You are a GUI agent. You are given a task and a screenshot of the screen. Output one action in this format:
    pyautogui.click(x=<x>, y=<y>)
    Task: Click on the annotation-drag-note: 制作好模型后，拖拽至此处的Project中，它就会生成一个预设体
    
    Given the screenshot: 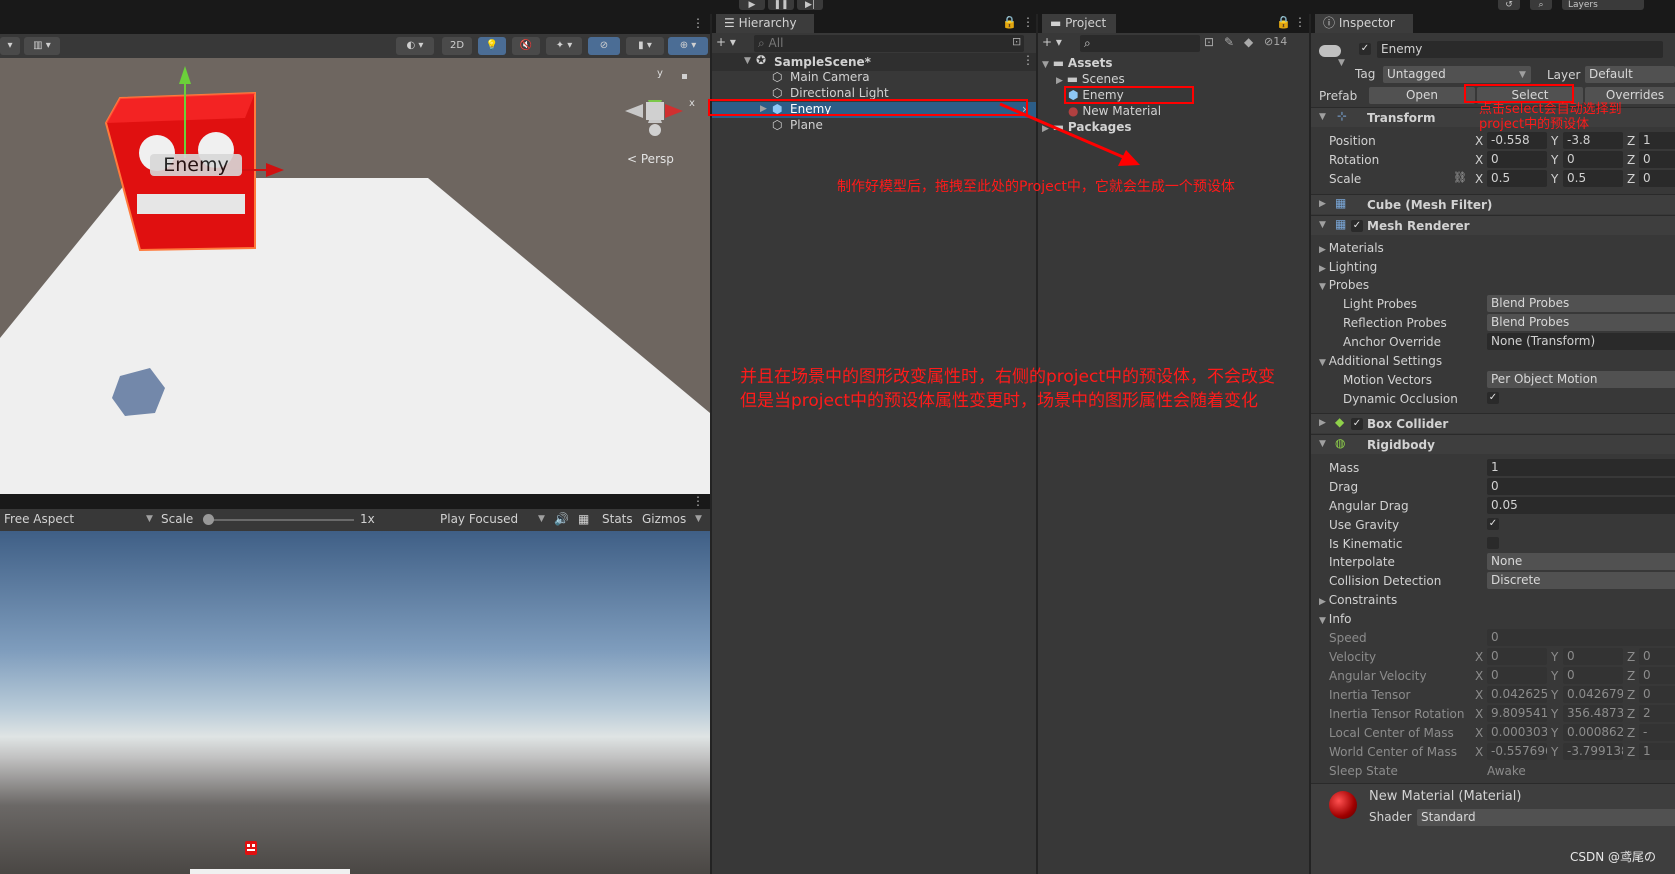 What is the action you would take?
    pyautogui.click(x=1036, y=187)
    